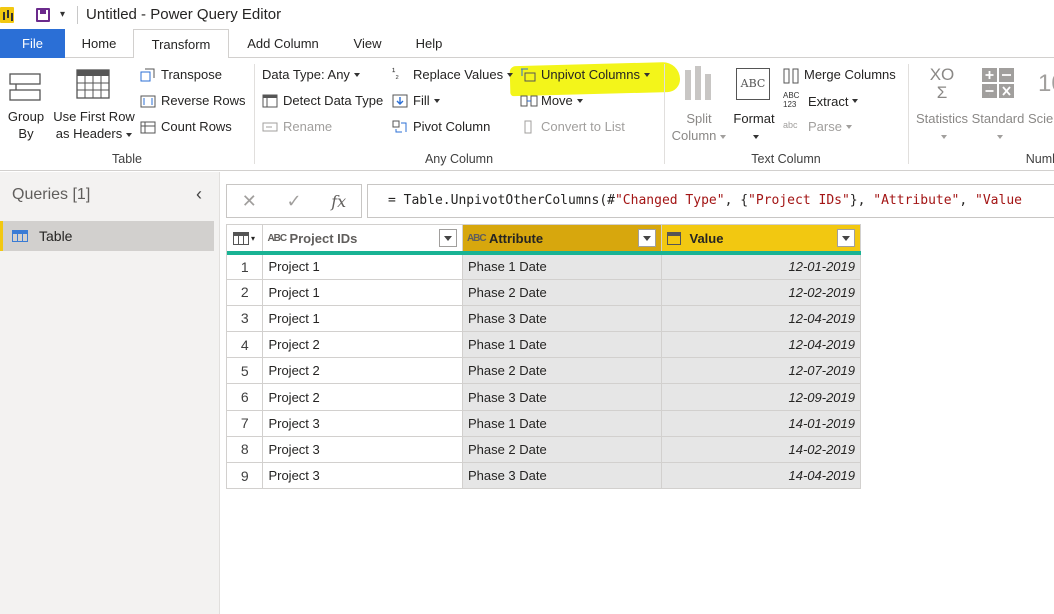 This screenshot has height=614, width=1054. What do you see at coordinates (99, 43) in the screenshot?
I see `tab-home: Home` at bounding box center [99, 43].